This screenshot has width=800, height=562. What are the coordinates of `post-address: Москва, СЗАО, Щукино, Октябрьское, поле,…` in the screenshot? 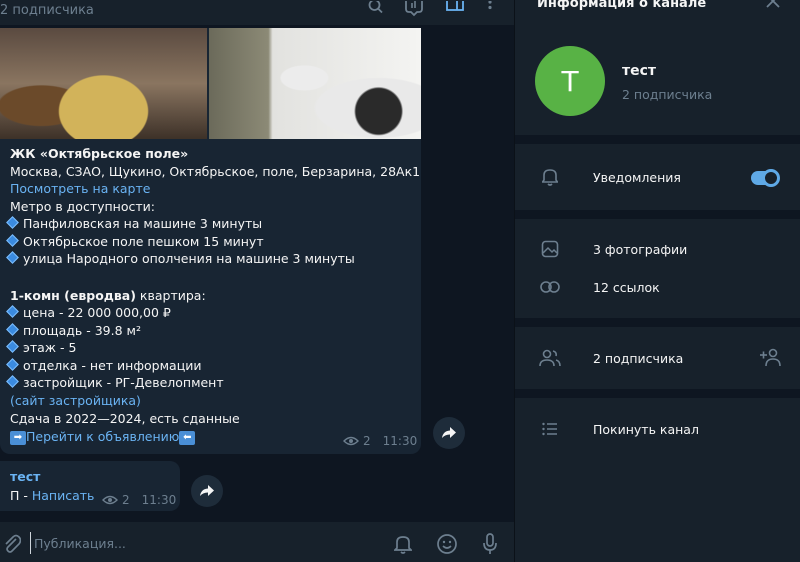 It's located at (215, 171).